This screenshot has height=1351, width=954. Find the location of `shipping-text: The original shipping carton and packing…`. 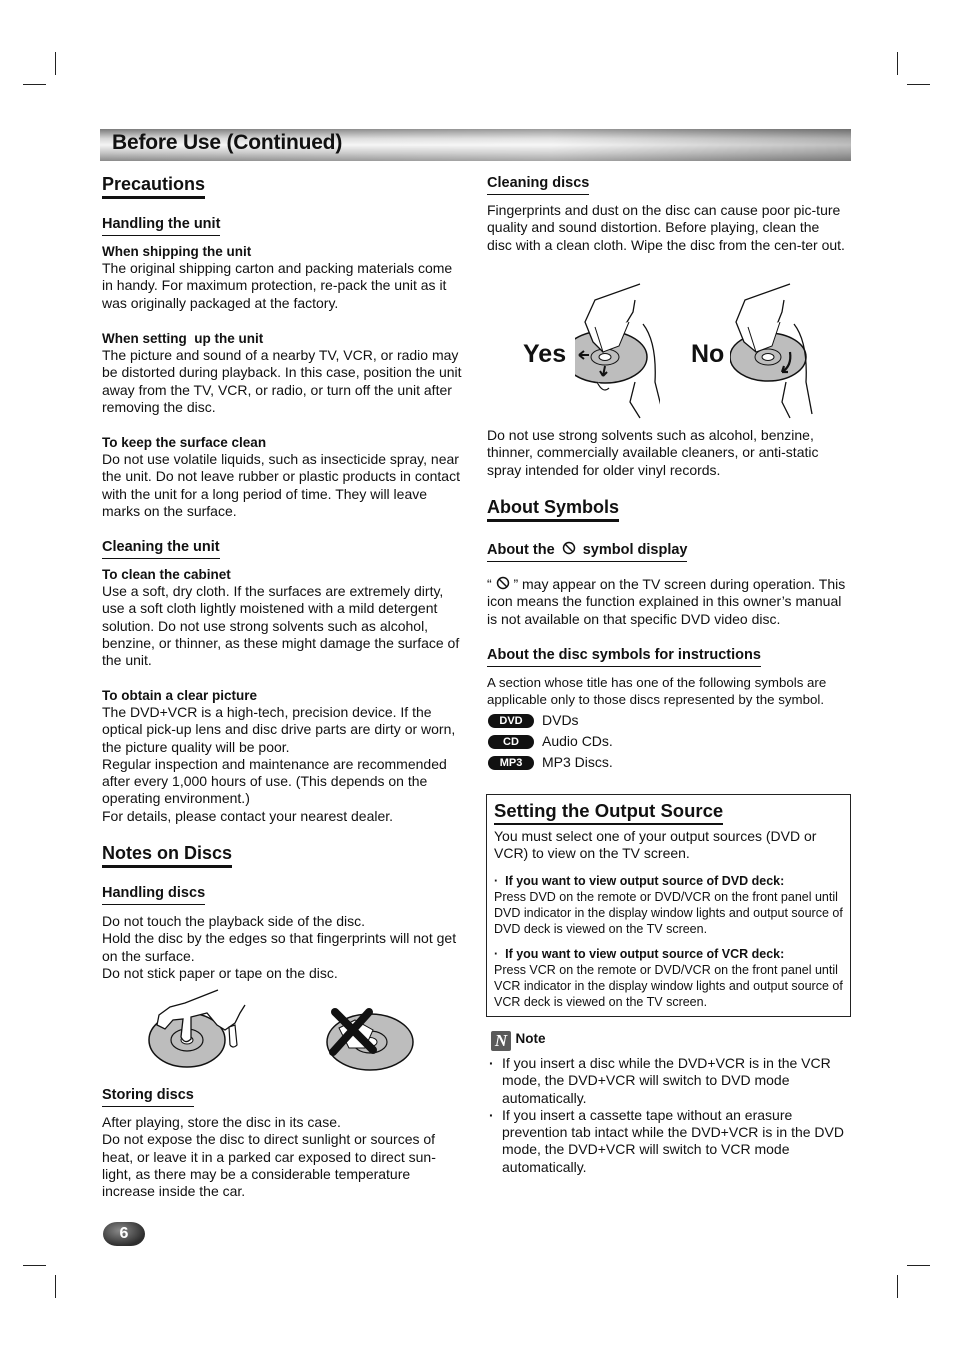

shipping-text: The original shipping carton and packing… is located at coordinates (277, 285).